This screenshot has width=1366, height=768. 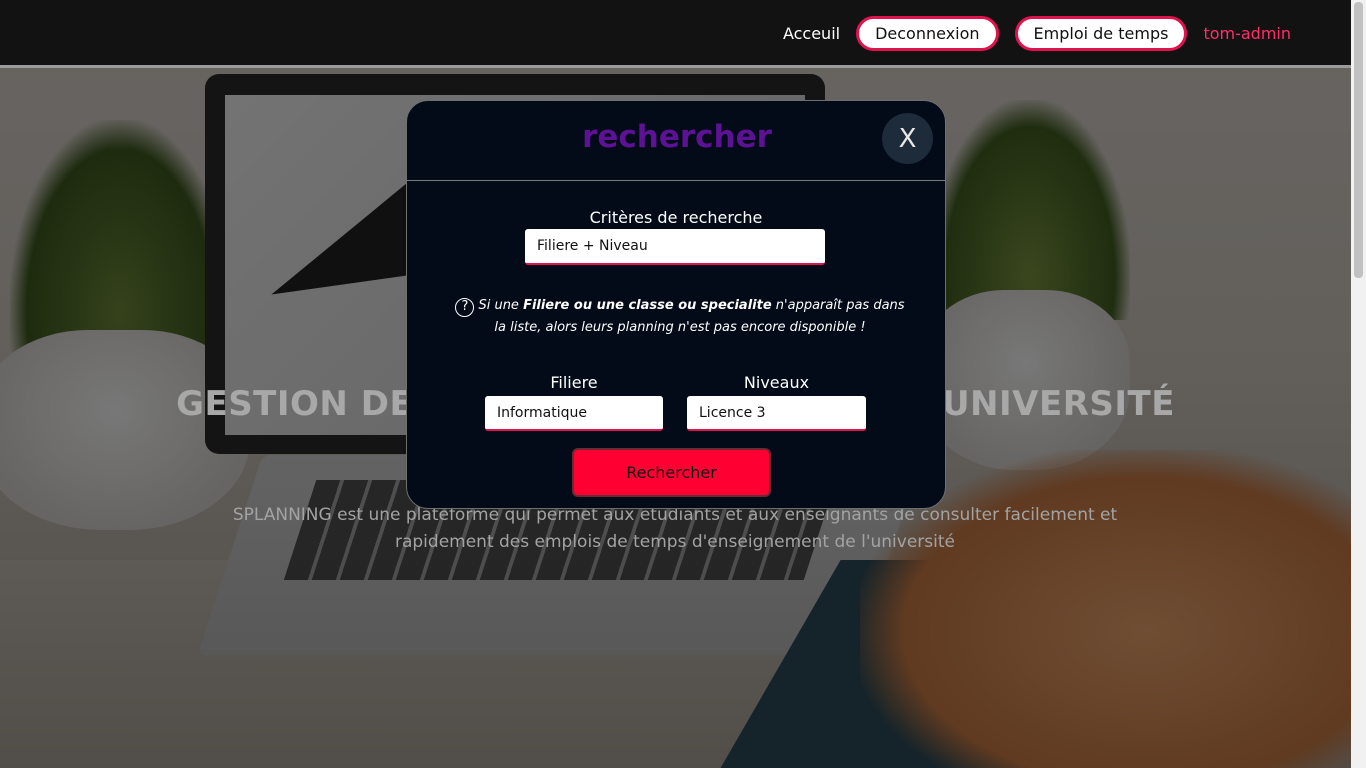 I want to click on user-link: tom-admin, so click(x=1247, y=33).